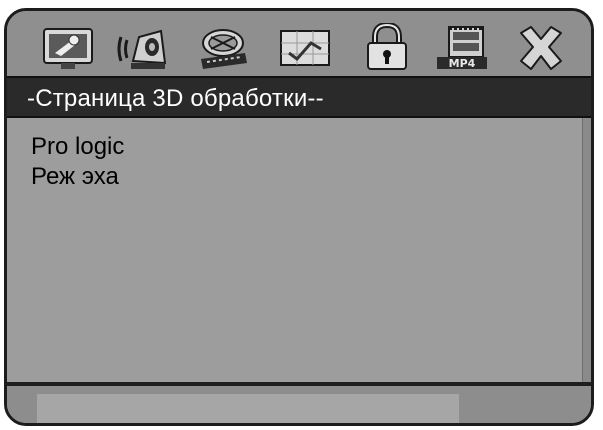 The width and height of the screenshot is (603, 430). What do you see at coordinates (175, 98) in the screenshot?
I see `page-title: -Страница 3D обработки--` at bounding box center [175, 98].